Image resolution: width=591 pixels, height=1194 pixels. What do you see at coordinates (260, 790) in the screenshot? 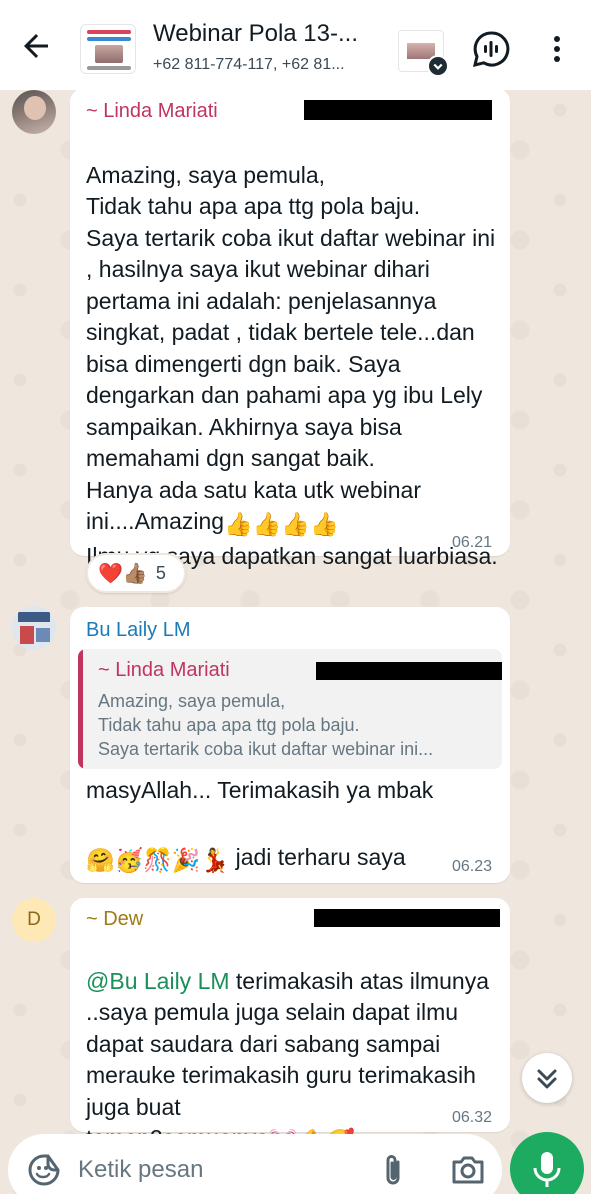
I see `message-text: masyAllah... Terimakasih ya mbak` at bounding box center [260, 790].